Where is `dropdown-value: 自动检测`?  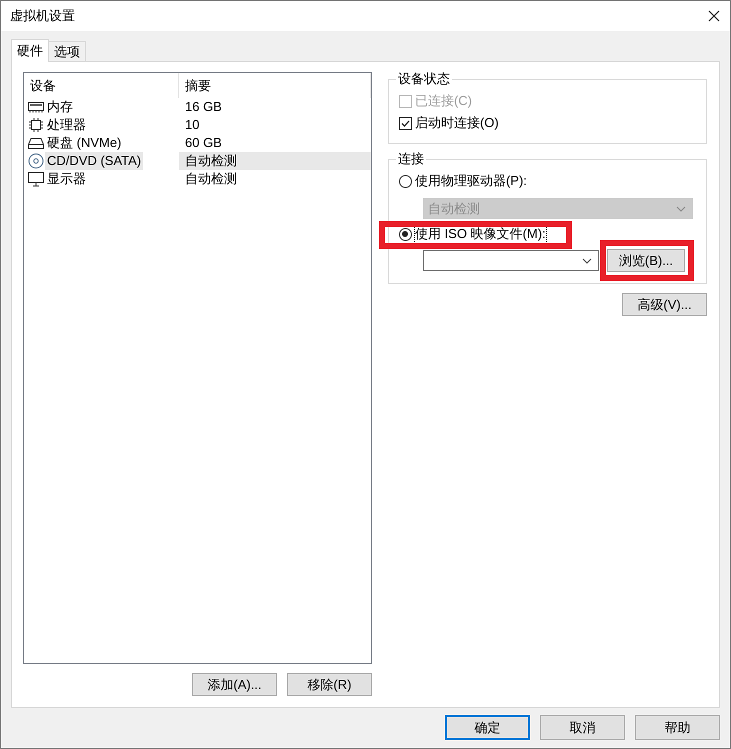
dropdown-value: 自动检测 is located at coordinates (454, 209).